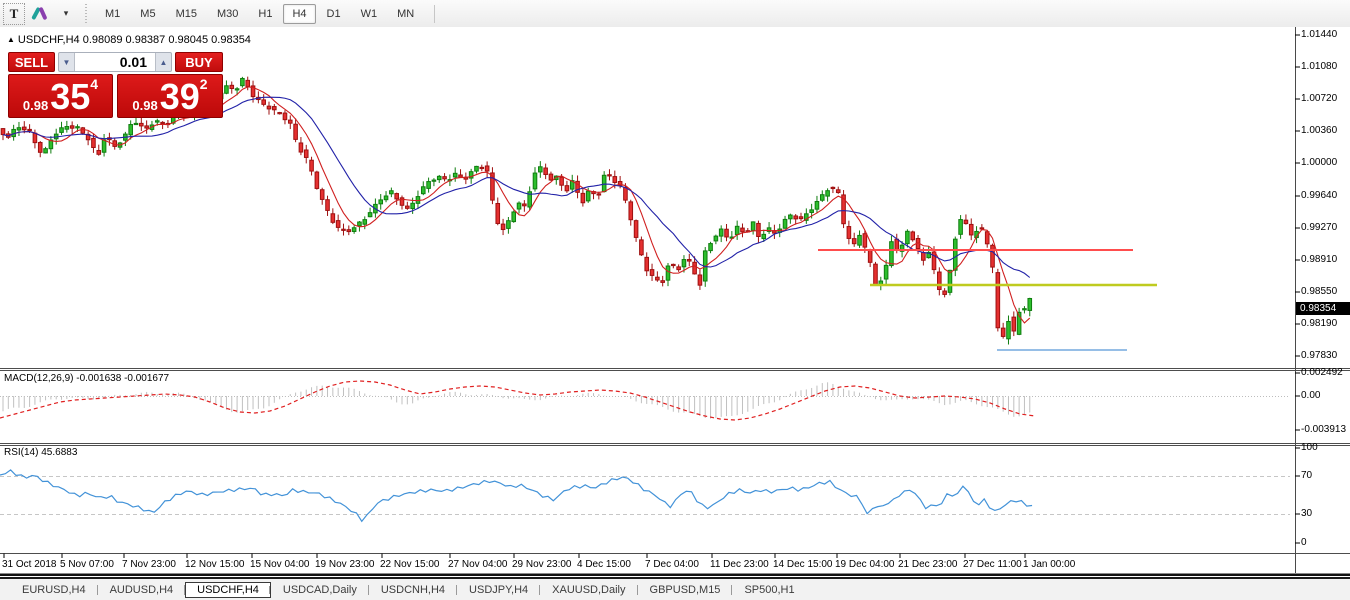 This screenshot has height=600, width=1350. Describe the element at coordinates (66, 14) in the screenshot. I see `chevron-down-icon: ▾` at that location.